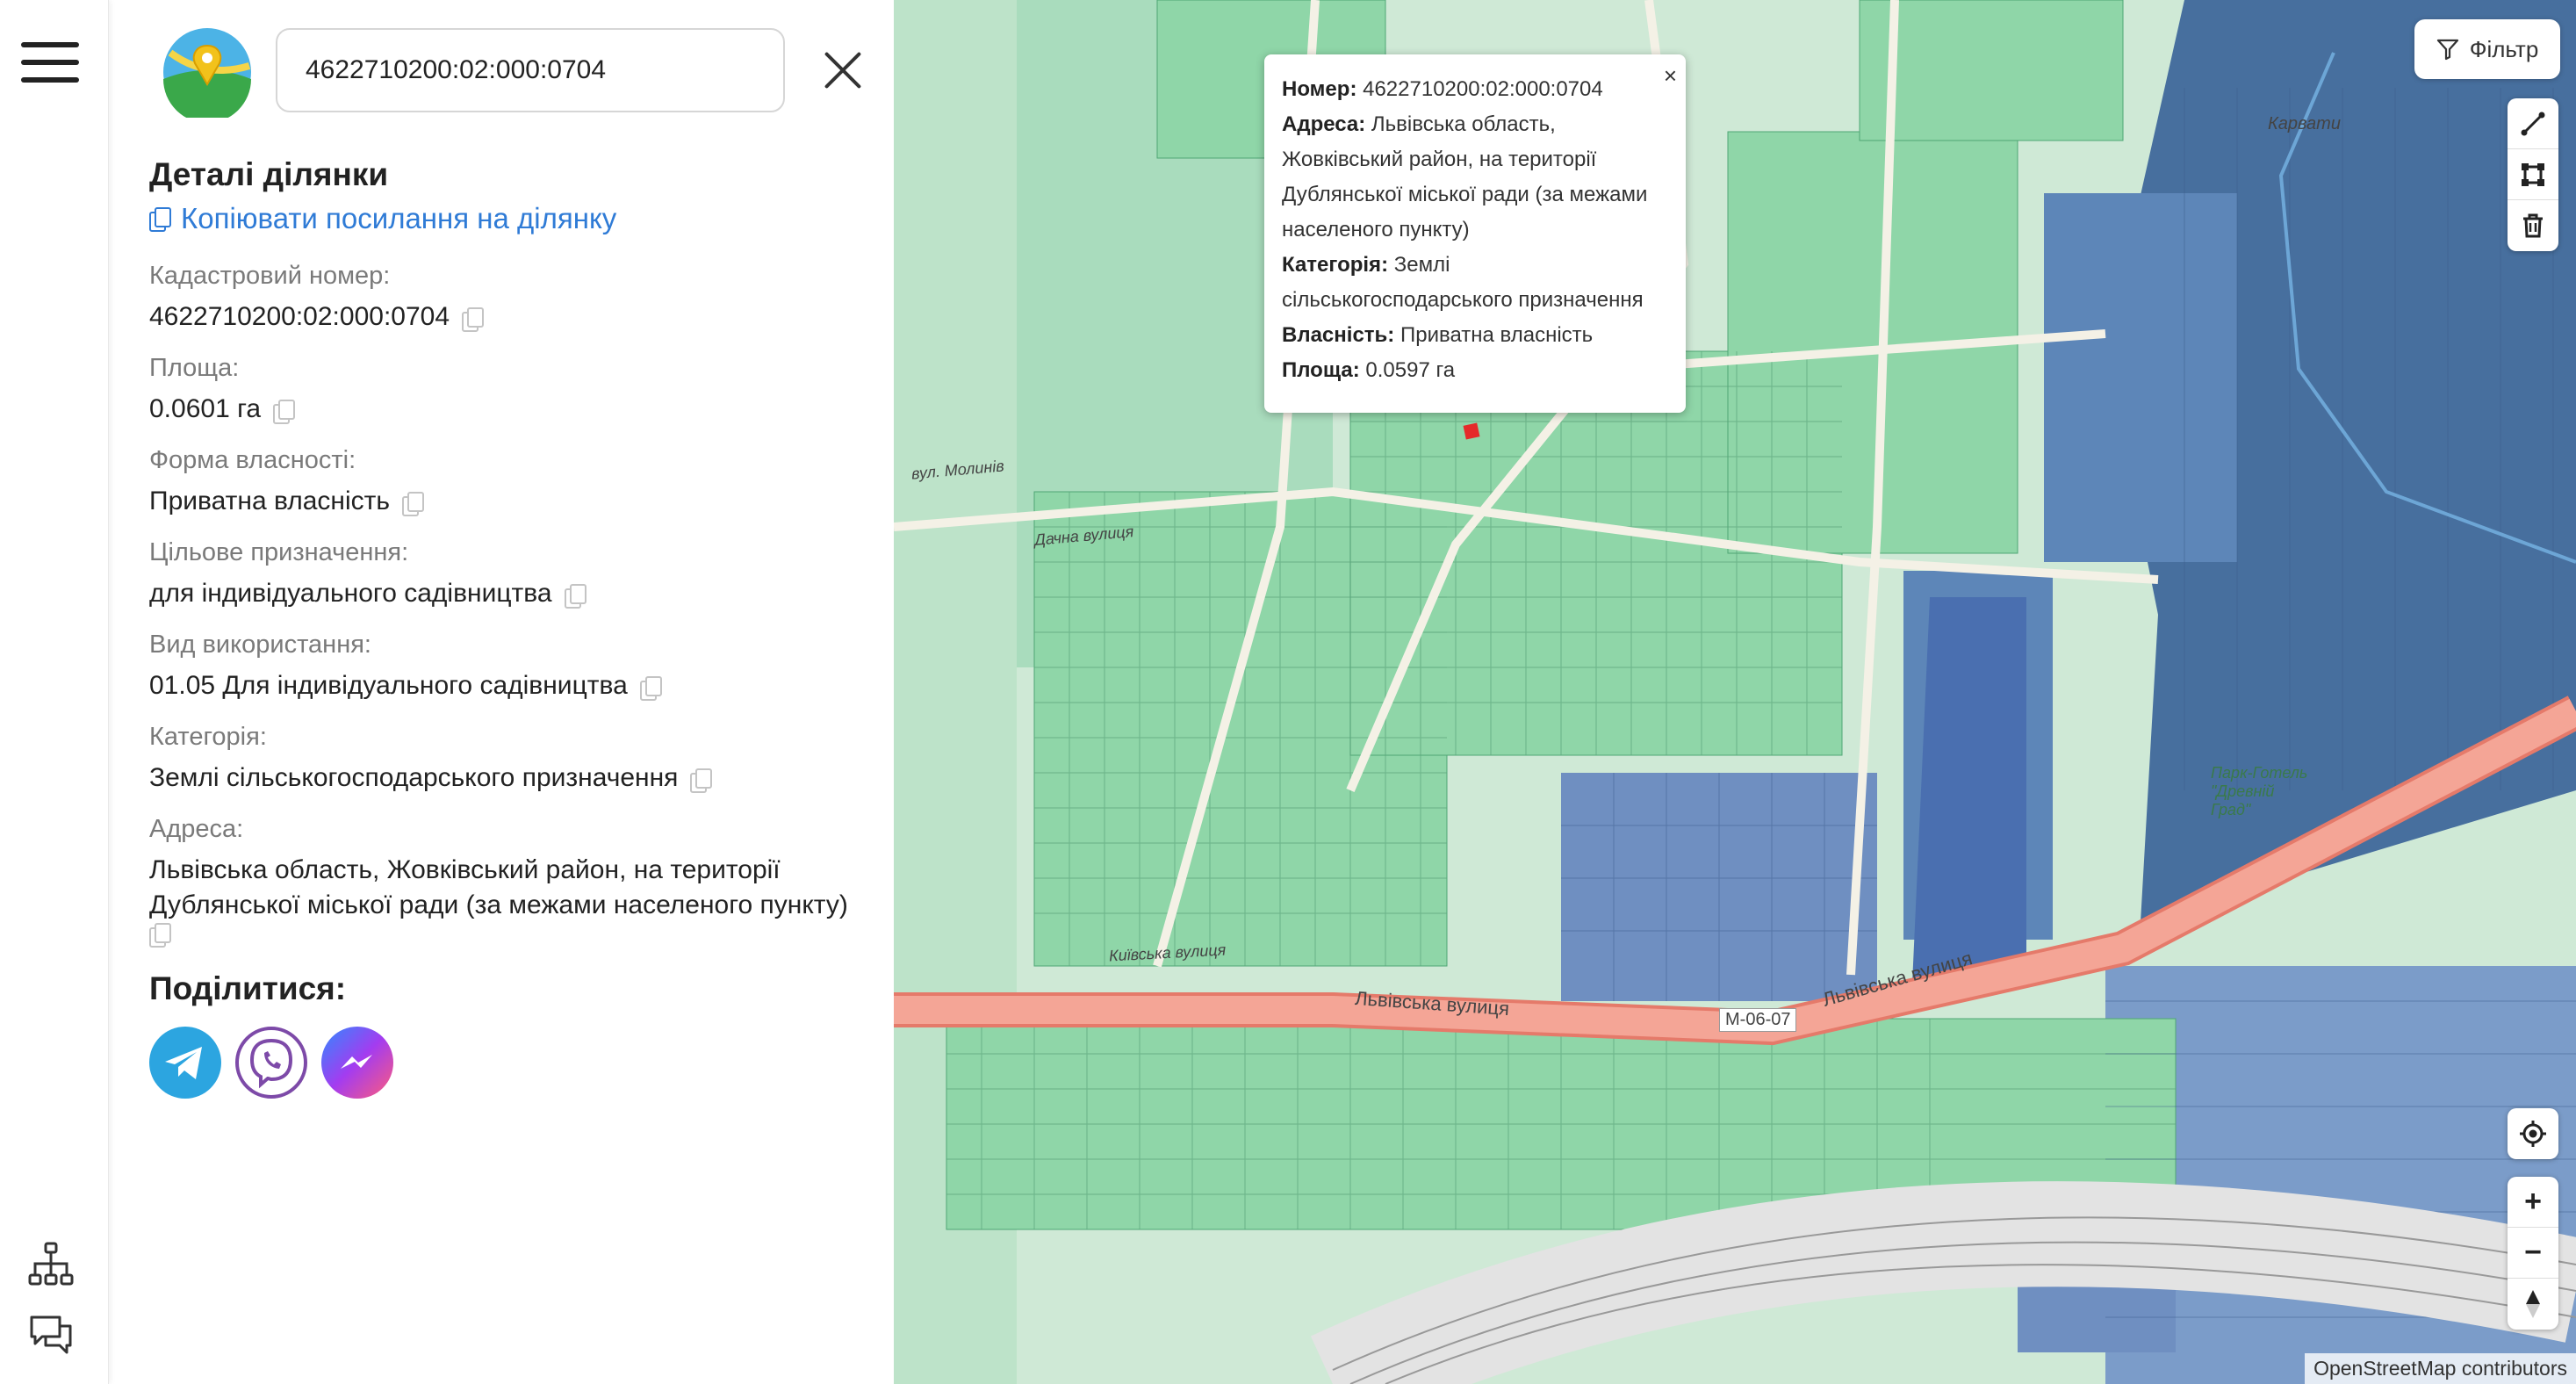 The height and width of the screenshot is (1384, 2576). Describe the element at coordinates (357, 1063) in the screenshot. I see `messenger-icon` at that location.